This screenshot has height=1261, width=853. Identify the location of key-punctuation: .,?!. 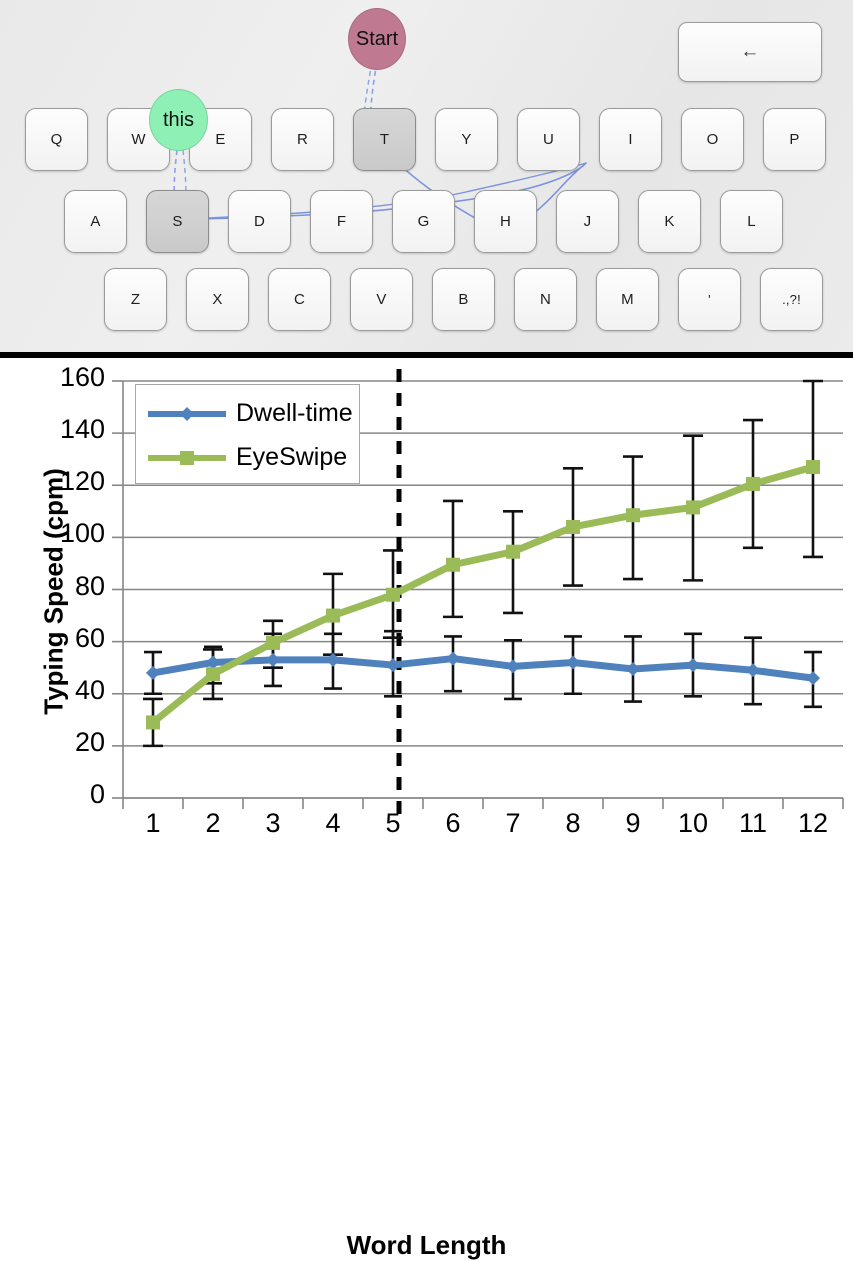
(791, 299).